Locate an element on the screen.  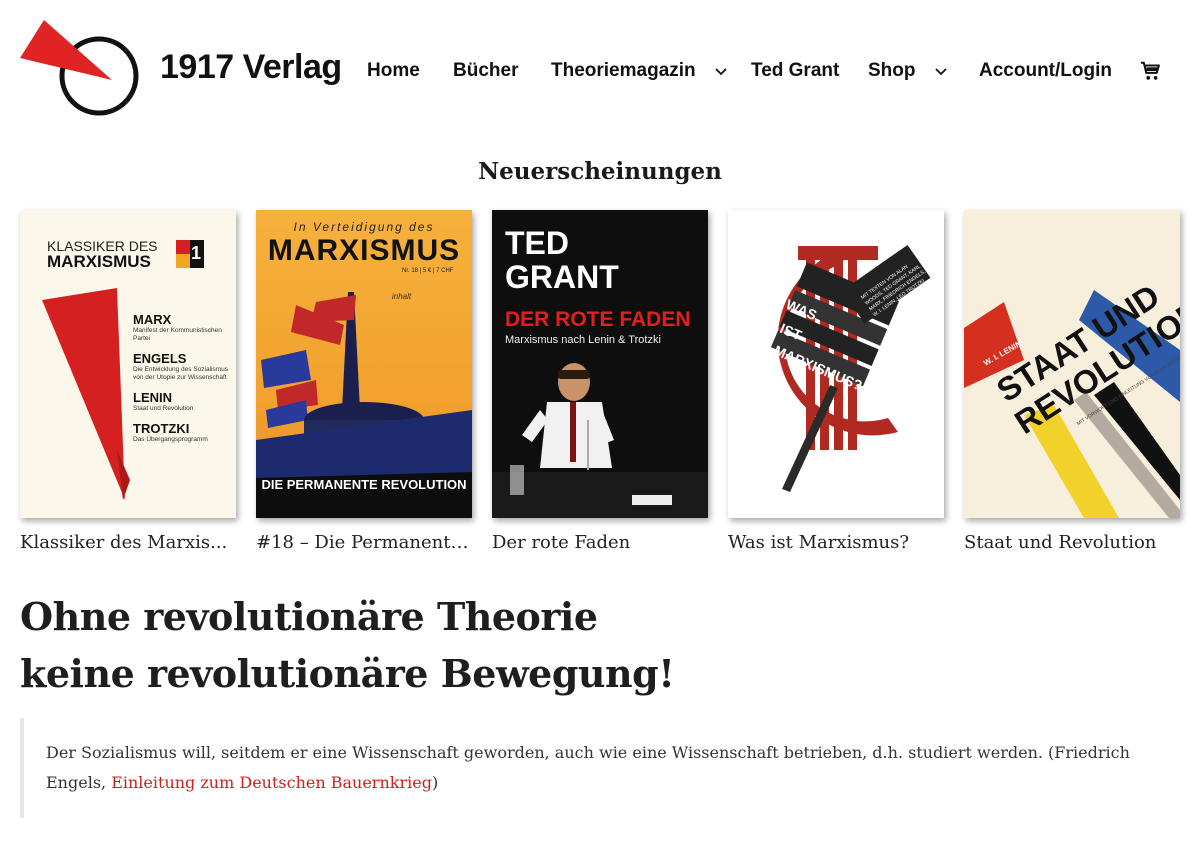
nav-item-label: Account/Login is located at coordinates (1045, 70).